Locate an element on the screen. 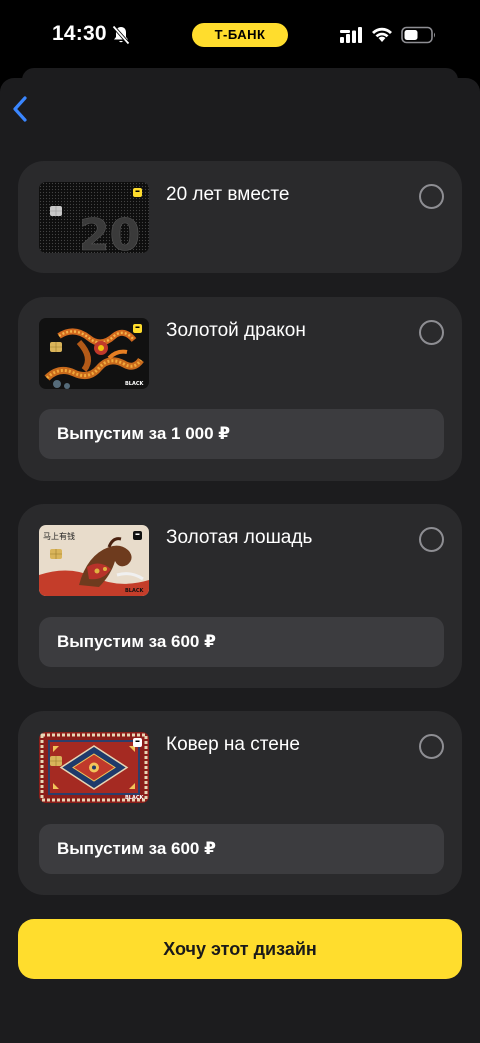 The width and height of the screenshot is (480, 1043). status-bar: 14:30 Т-БАНК is located at coordinates (240, 36).